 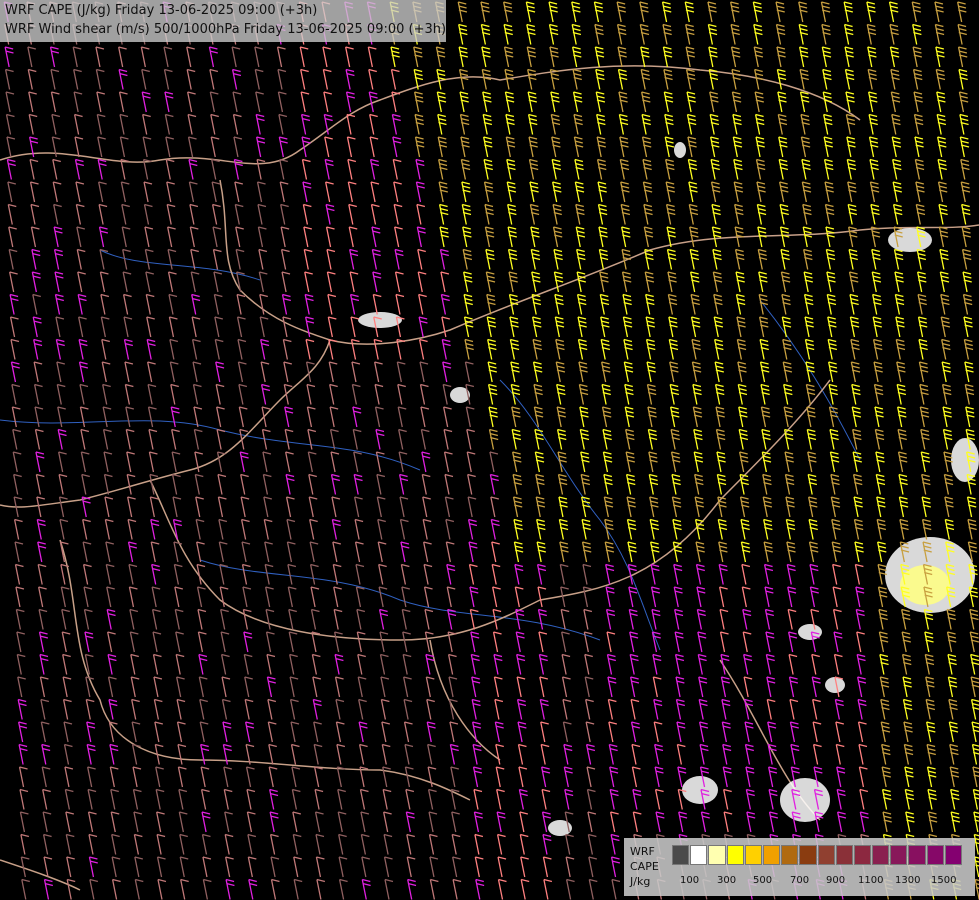 What do you see at coordinates (642, 851) in the screenshot?
I see `legend-model-label: WRF` at bounding box center [642, 851].